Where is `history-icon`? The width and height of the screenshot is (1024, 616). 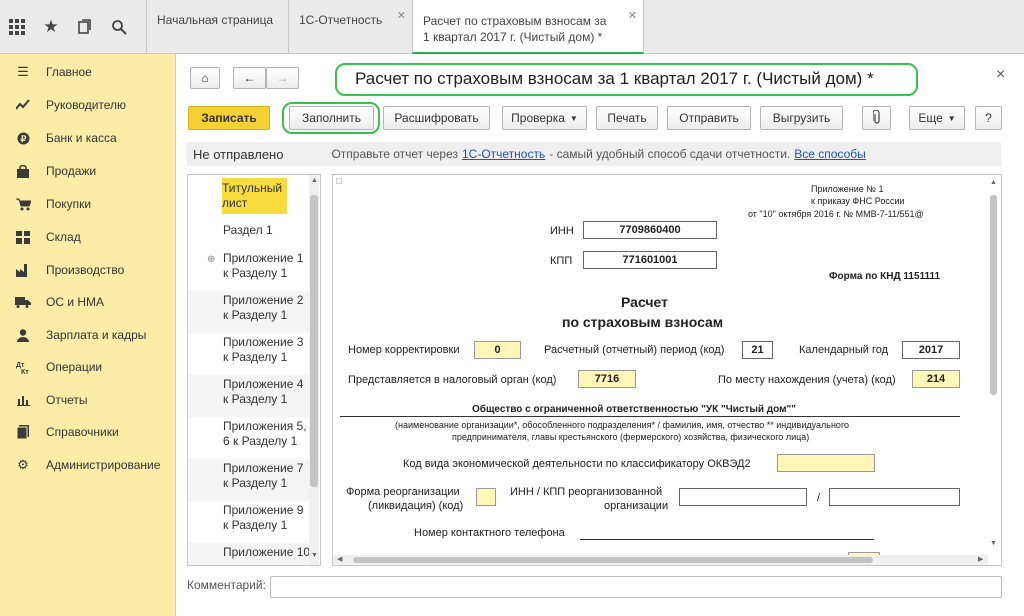 history-icon is located at coordinates (85, 27).